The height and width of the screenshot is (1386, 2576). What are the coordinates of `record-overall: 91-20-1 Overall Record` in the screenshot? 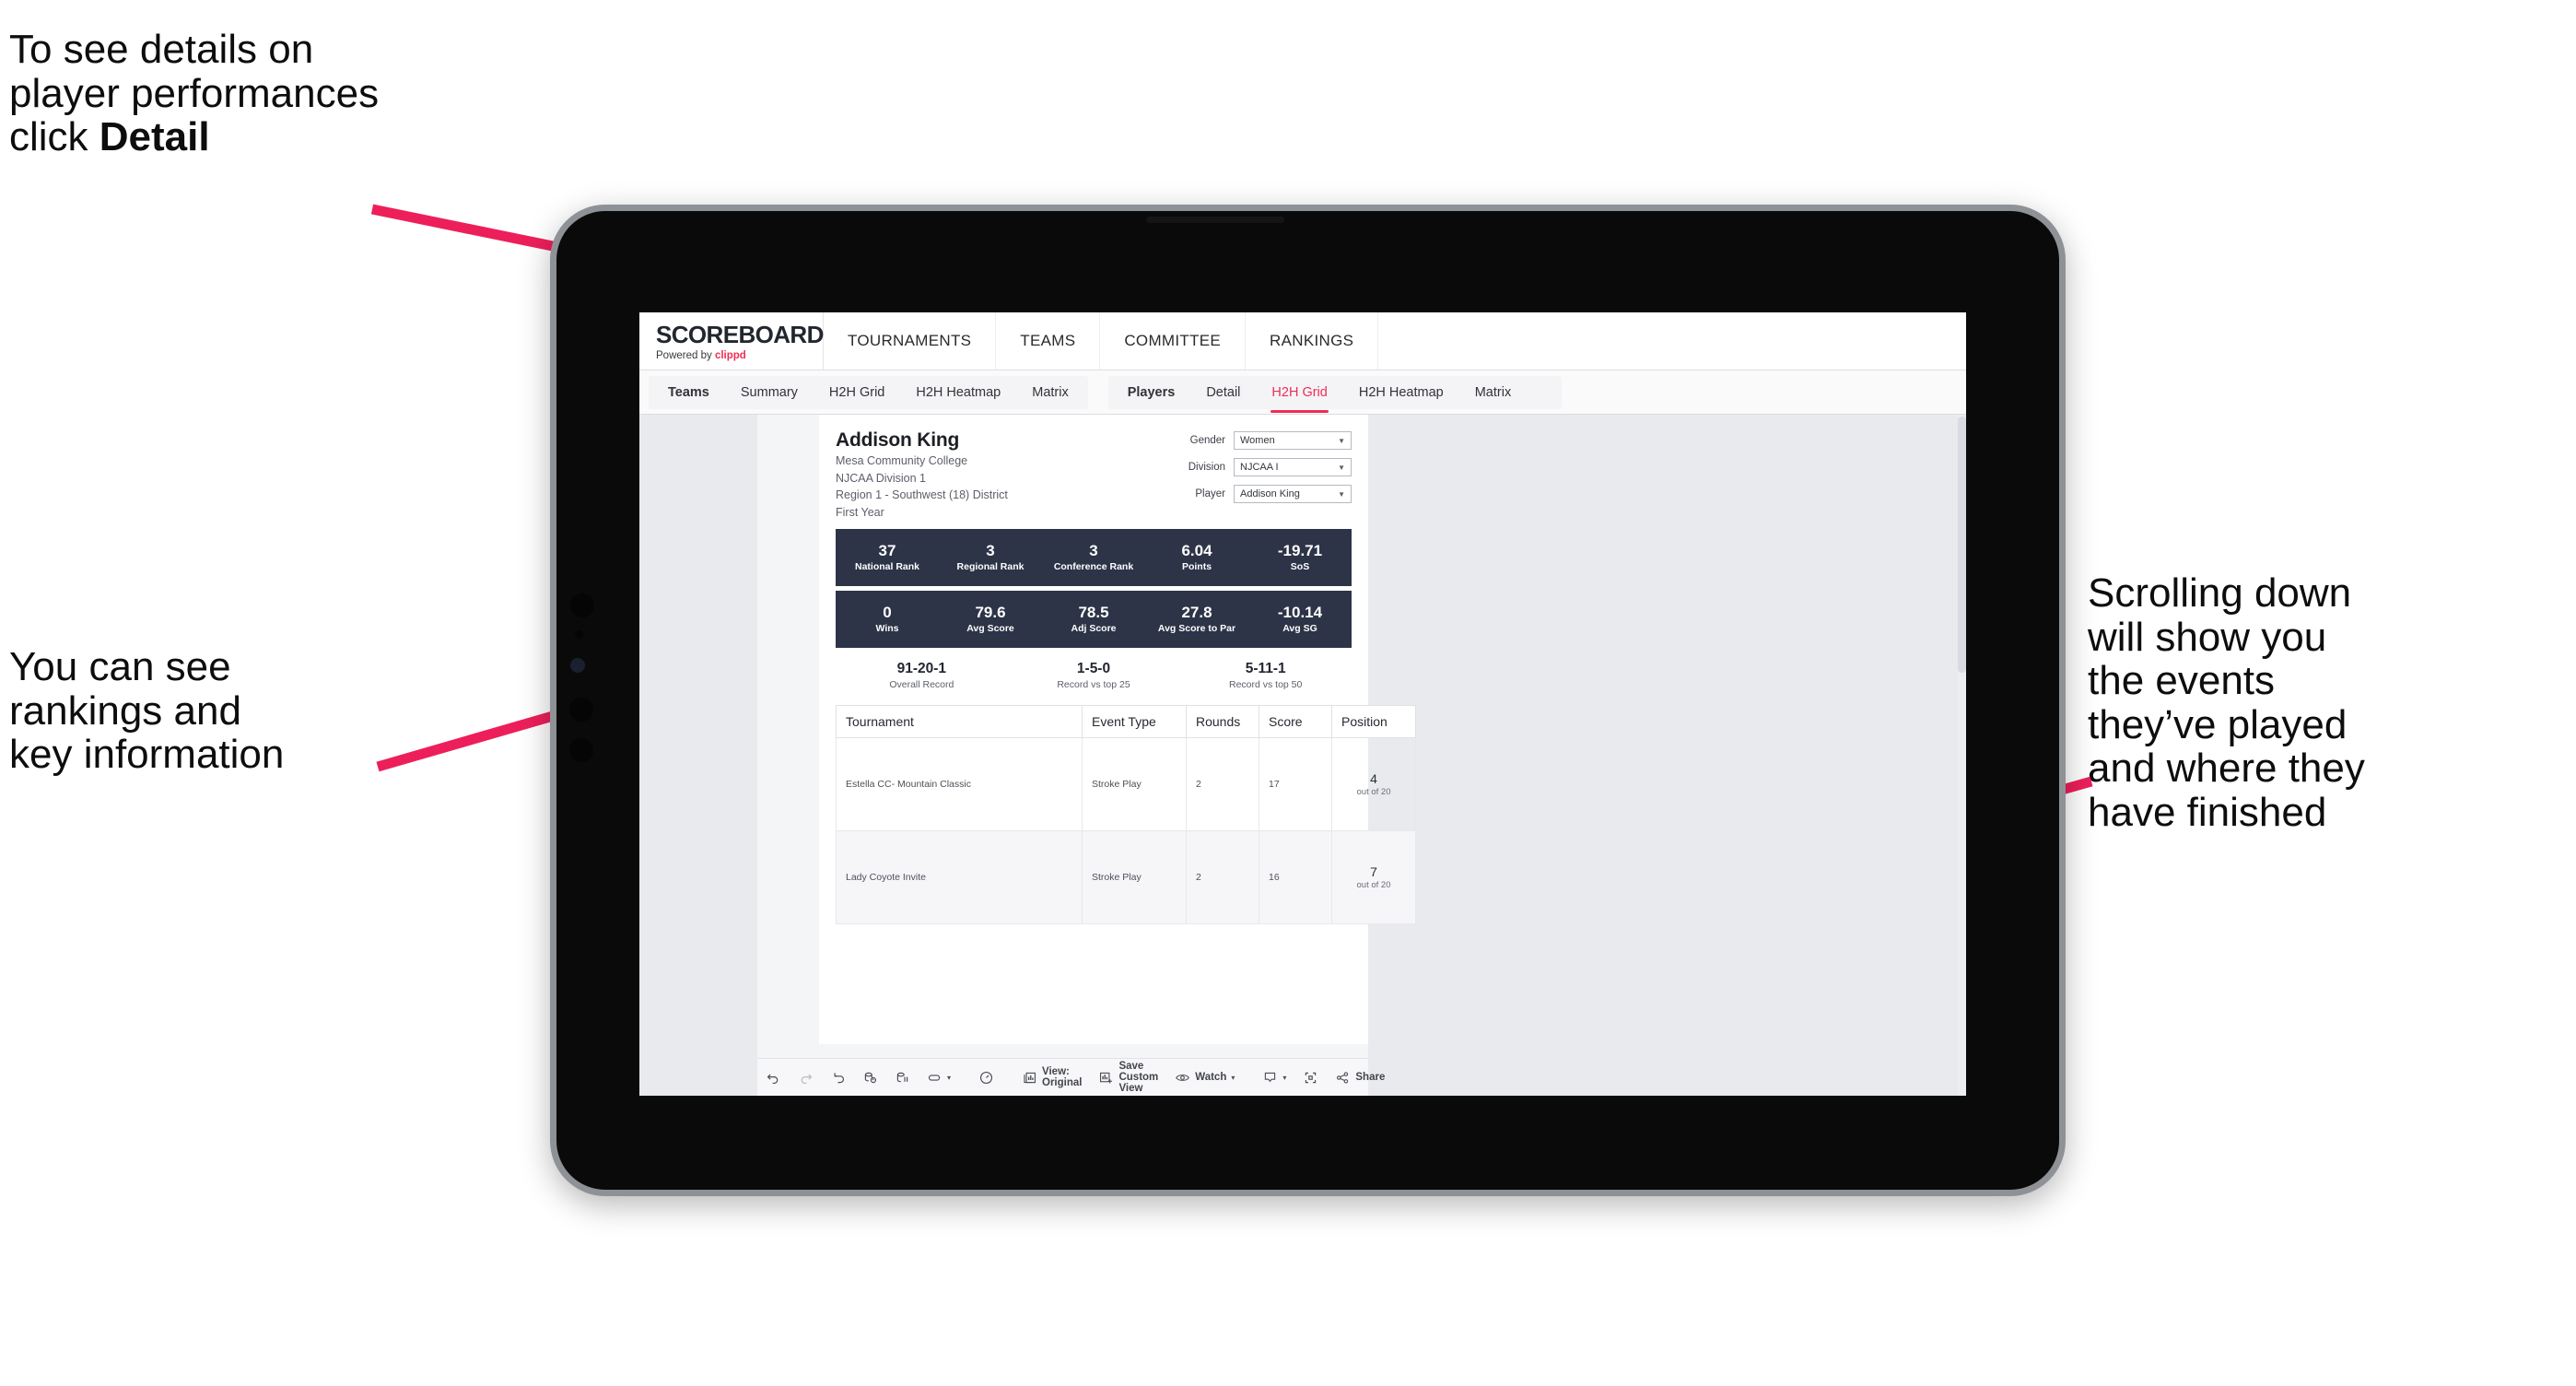 It's located at (922, 675).